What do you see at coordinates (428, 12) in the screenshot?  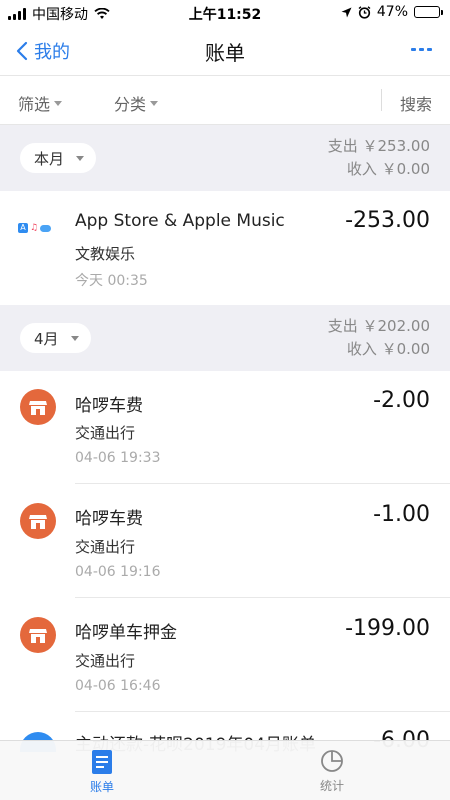 I see `battery-icon` at bounding box center [428, 12].